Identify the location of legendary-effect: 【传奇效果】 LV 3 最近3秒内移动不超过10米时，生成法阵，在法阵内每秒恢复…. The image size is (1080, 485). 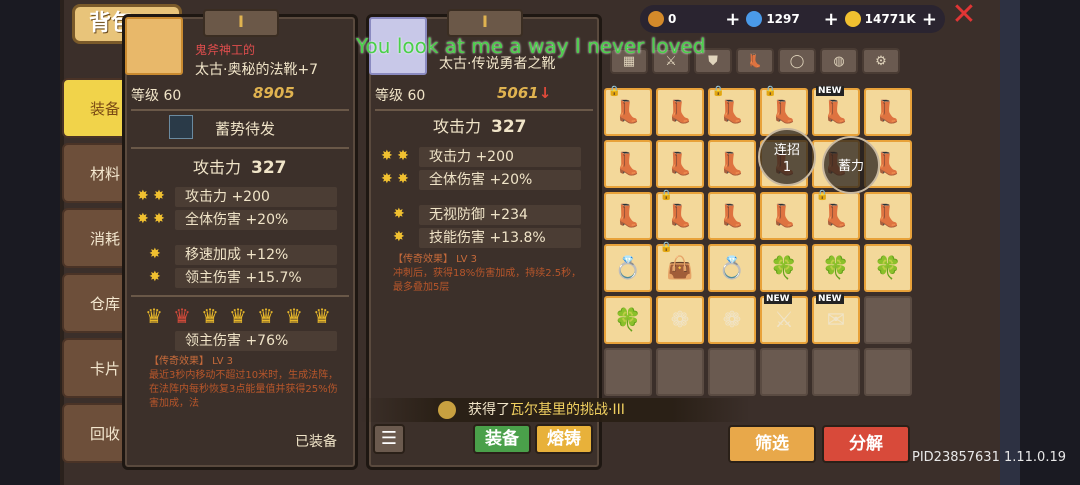
(247, 383).